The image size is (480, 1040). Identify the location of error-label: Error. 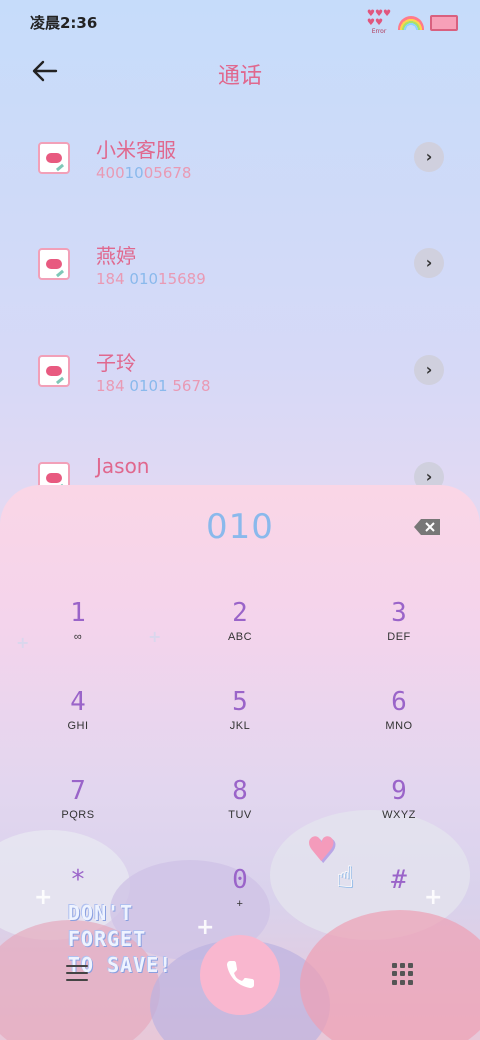
(379, 31).